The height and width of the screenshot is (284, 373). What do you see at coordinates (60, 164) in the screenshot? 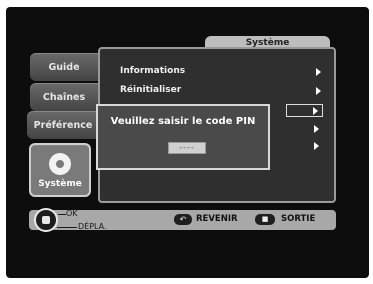
I see `gear-icon` at bounding box center [60, 164].